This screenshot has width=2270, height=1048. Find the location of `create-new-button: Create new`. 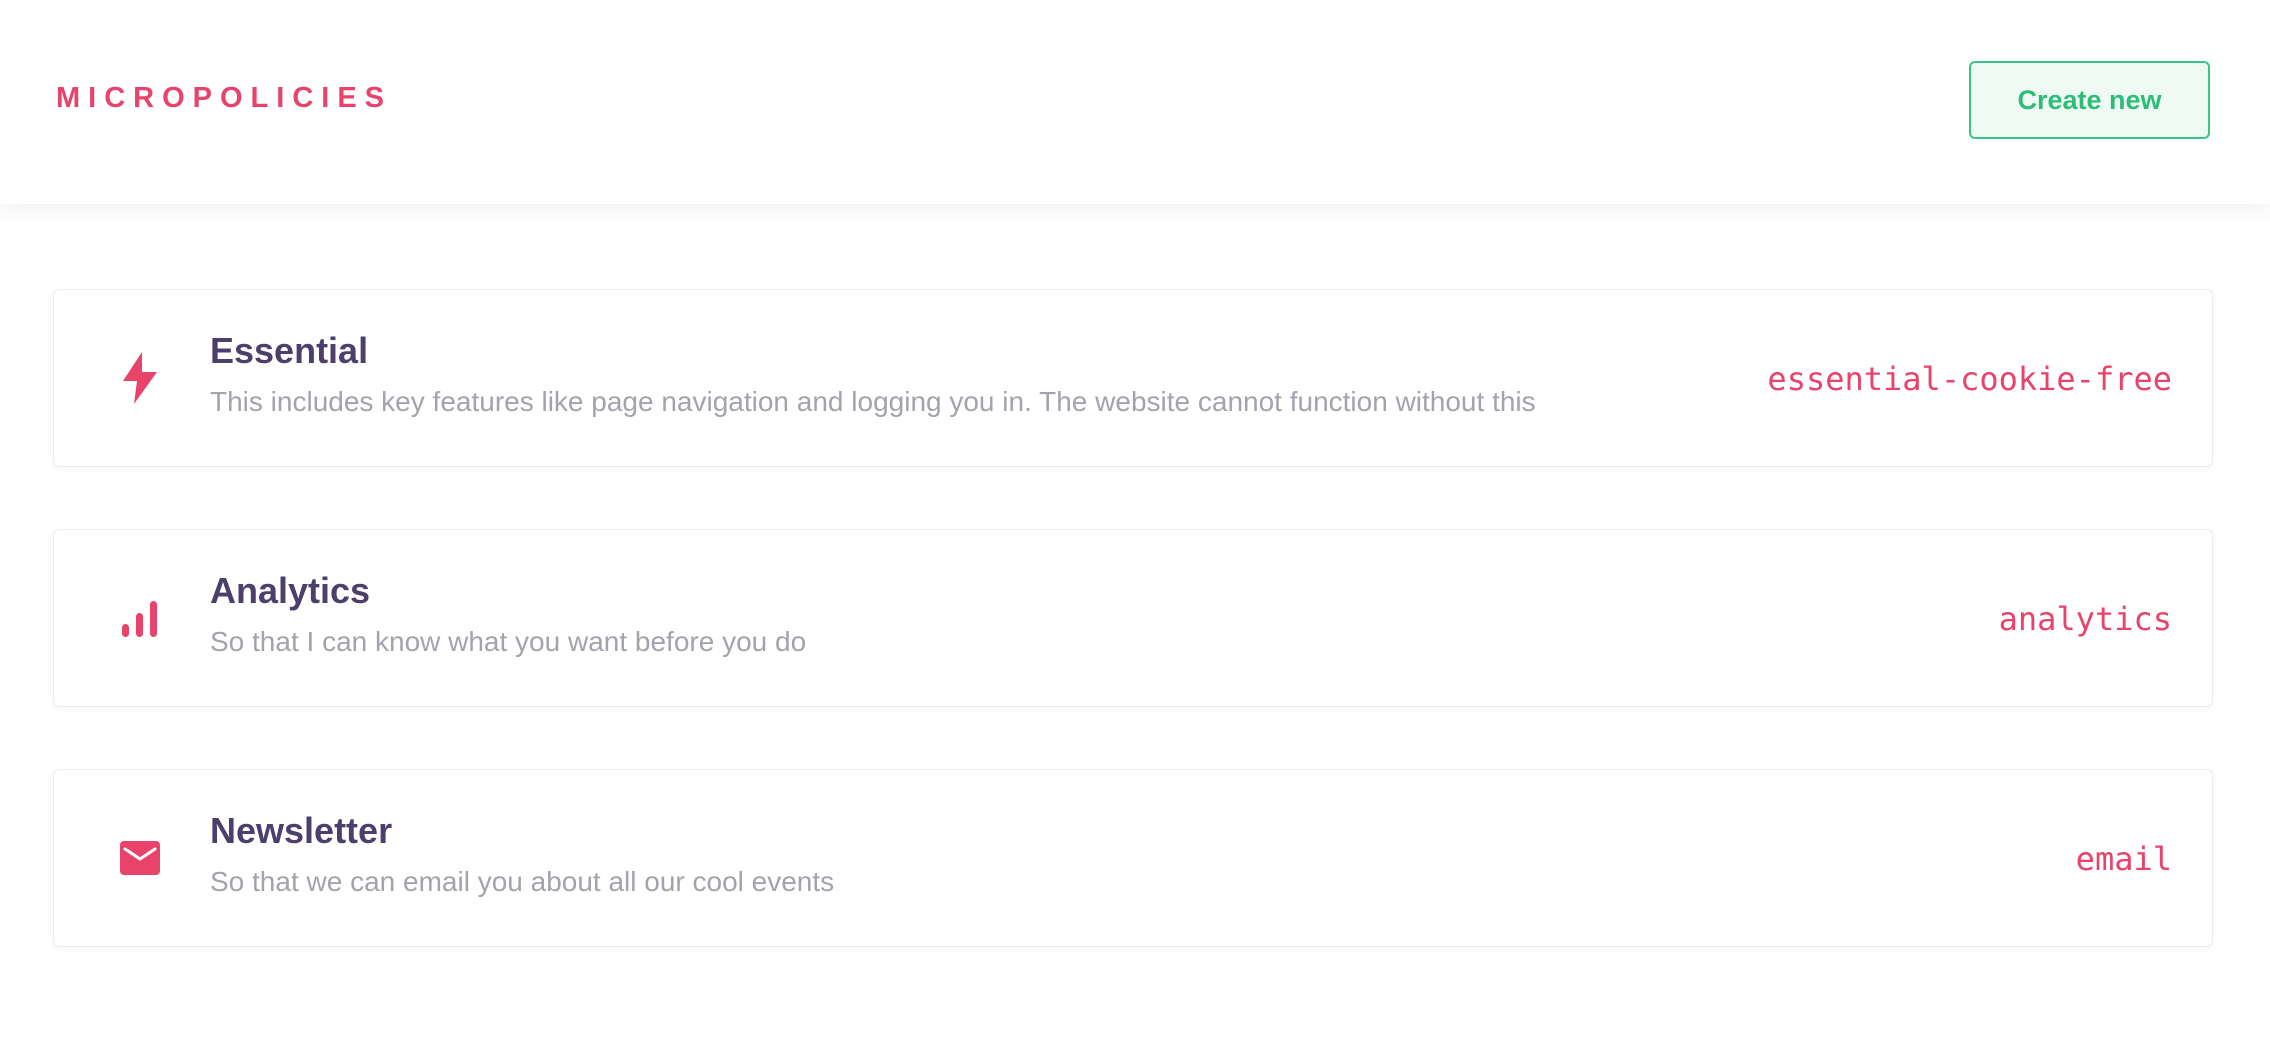

create-new-button: Create new is located at coordinates (2089, 100).